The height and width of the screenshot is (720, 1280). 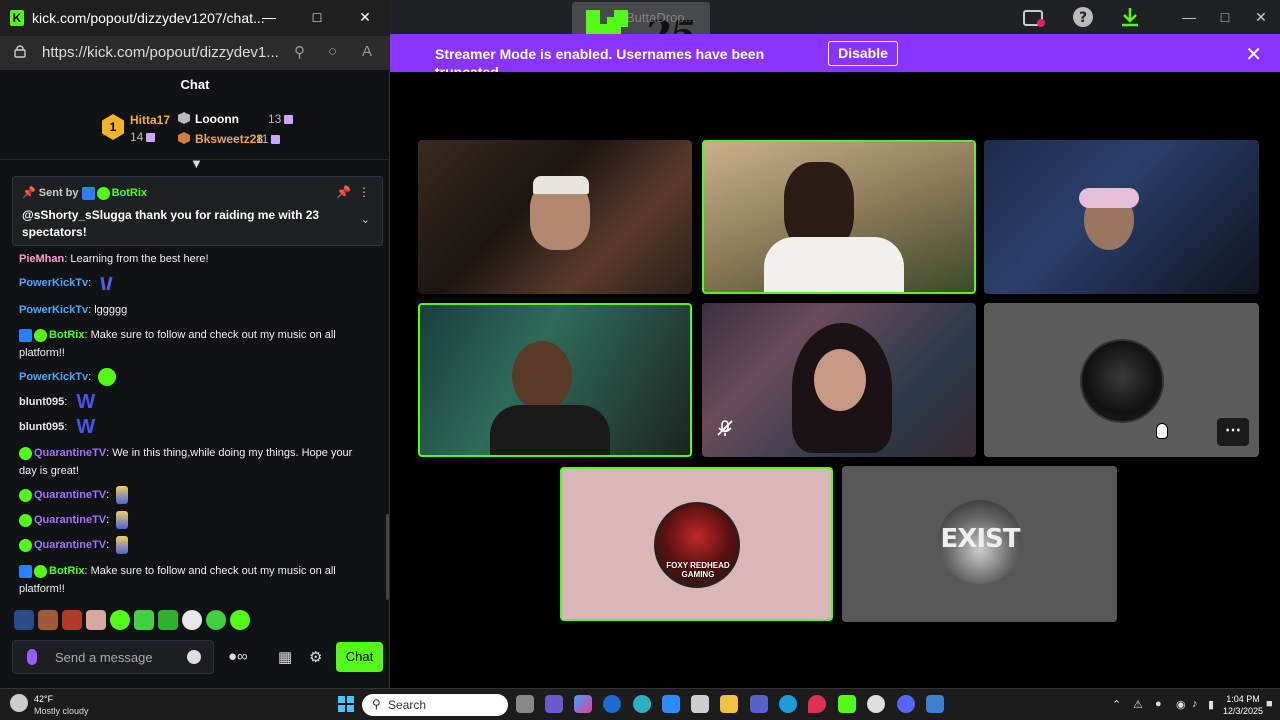 I want to click on chat-message-input: Send a message, so click(x=113, y=657).